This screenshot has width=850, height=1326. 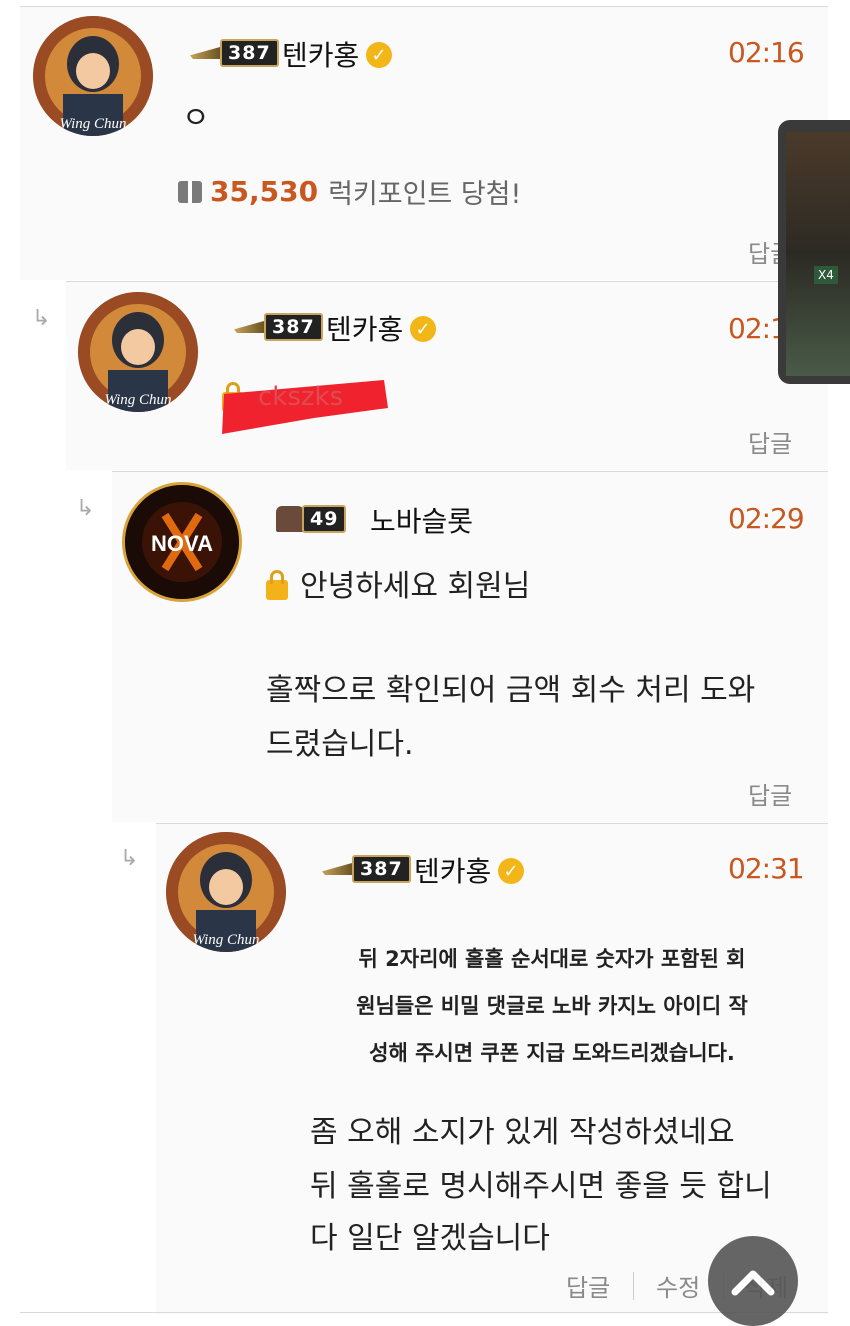 What do you see at coordinates (826, 275) in the screenshot?
I see `video-overlay-label: X4` at bounding box center [826, 275].